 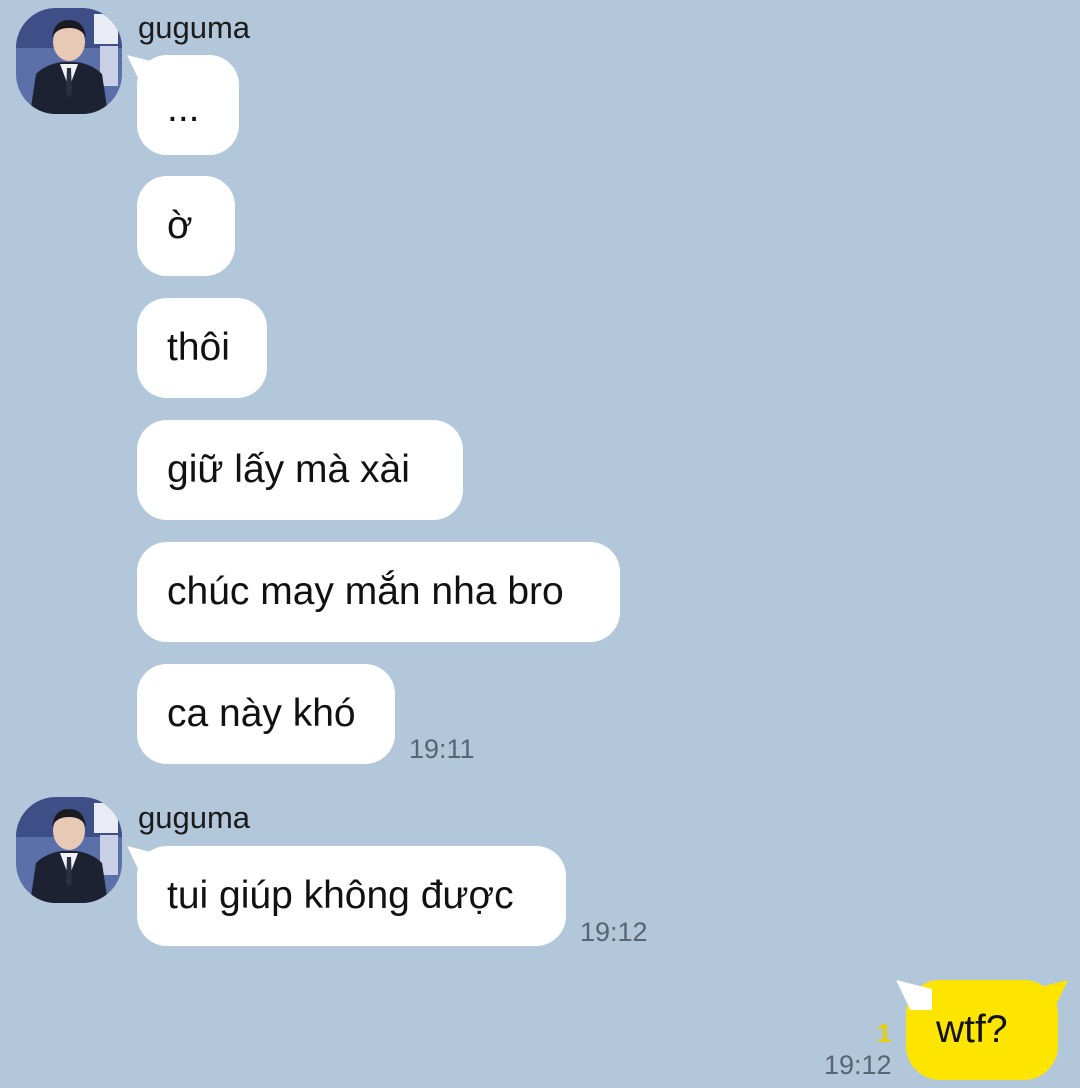 What do you see at coordinates (202, 348) in the screenshot?
I see `message-bubble: thôi` at bounding box center [202, 348].